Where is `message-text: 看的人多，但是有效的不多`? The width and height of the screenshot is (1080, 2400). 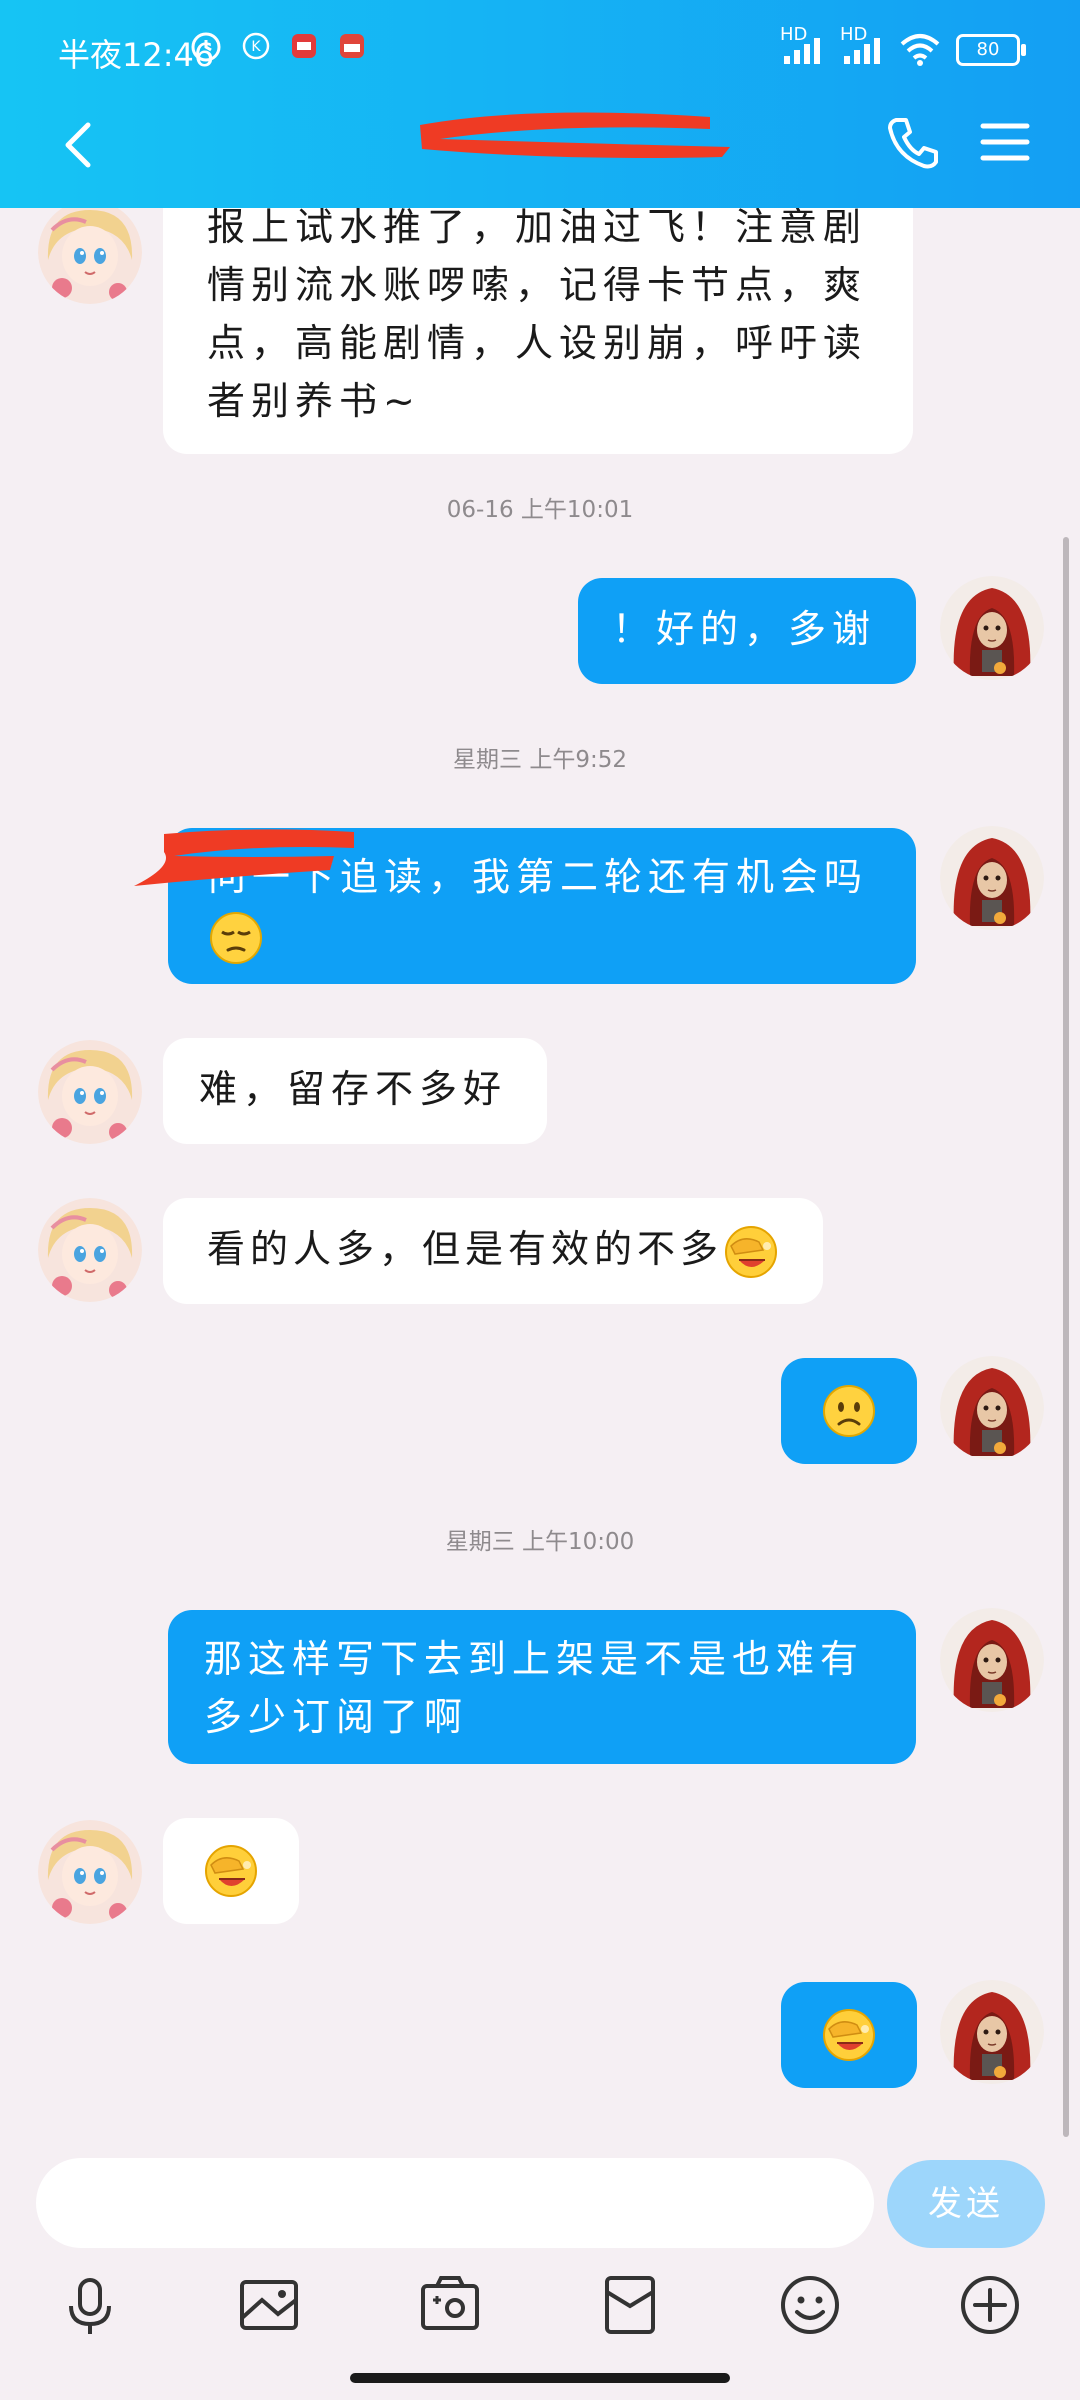
message-text: 看的人多，但是有效的不多 is located at coordinates (505, 1250).